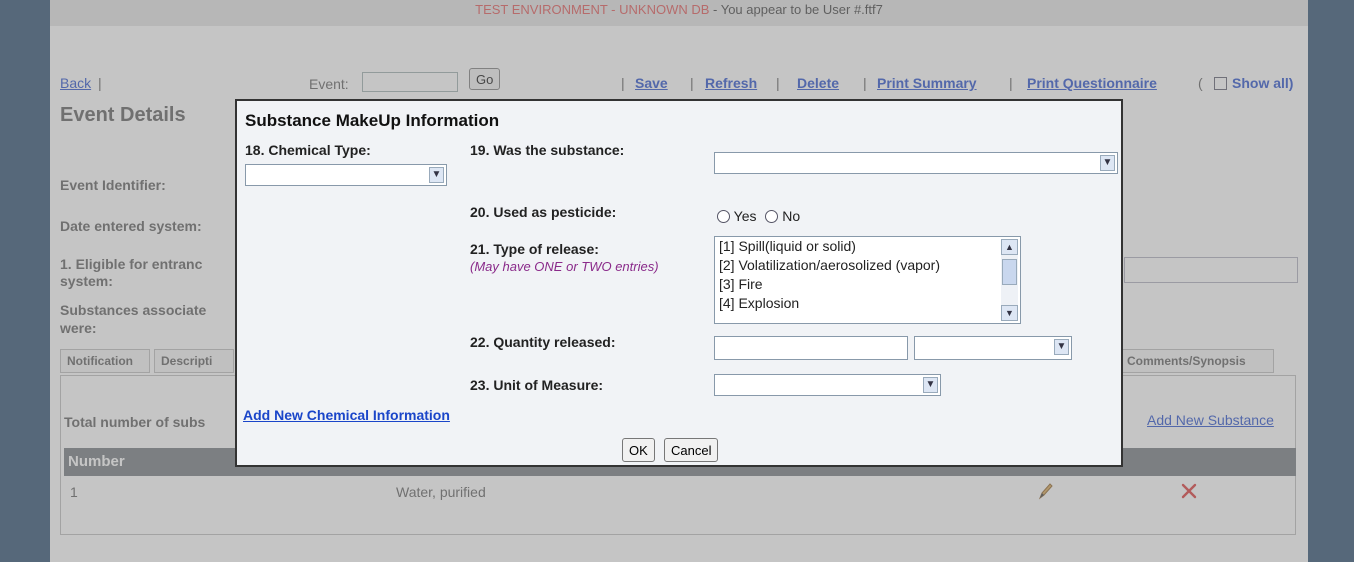  What do you see at coordinates (791, 216) in the screenshot?
I see `pesticide-no-label: No` at bounding box center [791, 216].